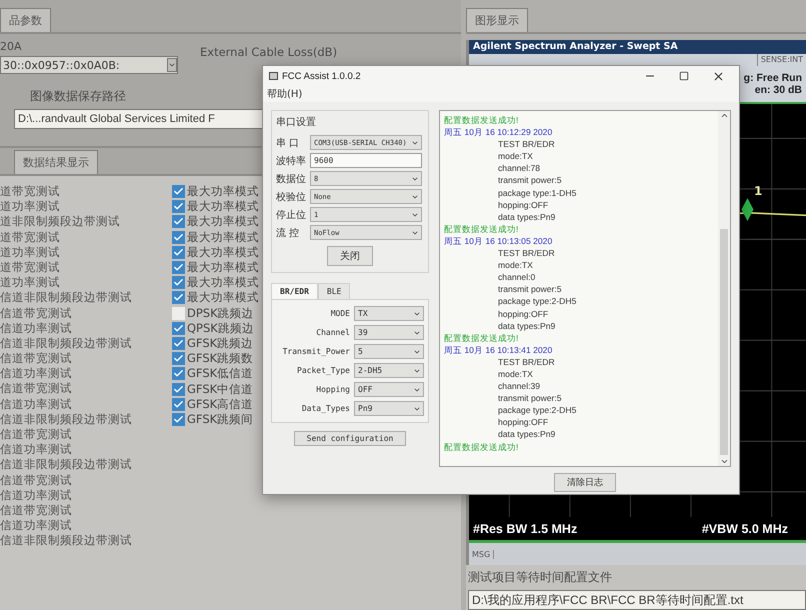  What do you see at coordinates (516, 277) in the screenshot?
I see `log-line: channel:0` at bounding box center [516, 277].